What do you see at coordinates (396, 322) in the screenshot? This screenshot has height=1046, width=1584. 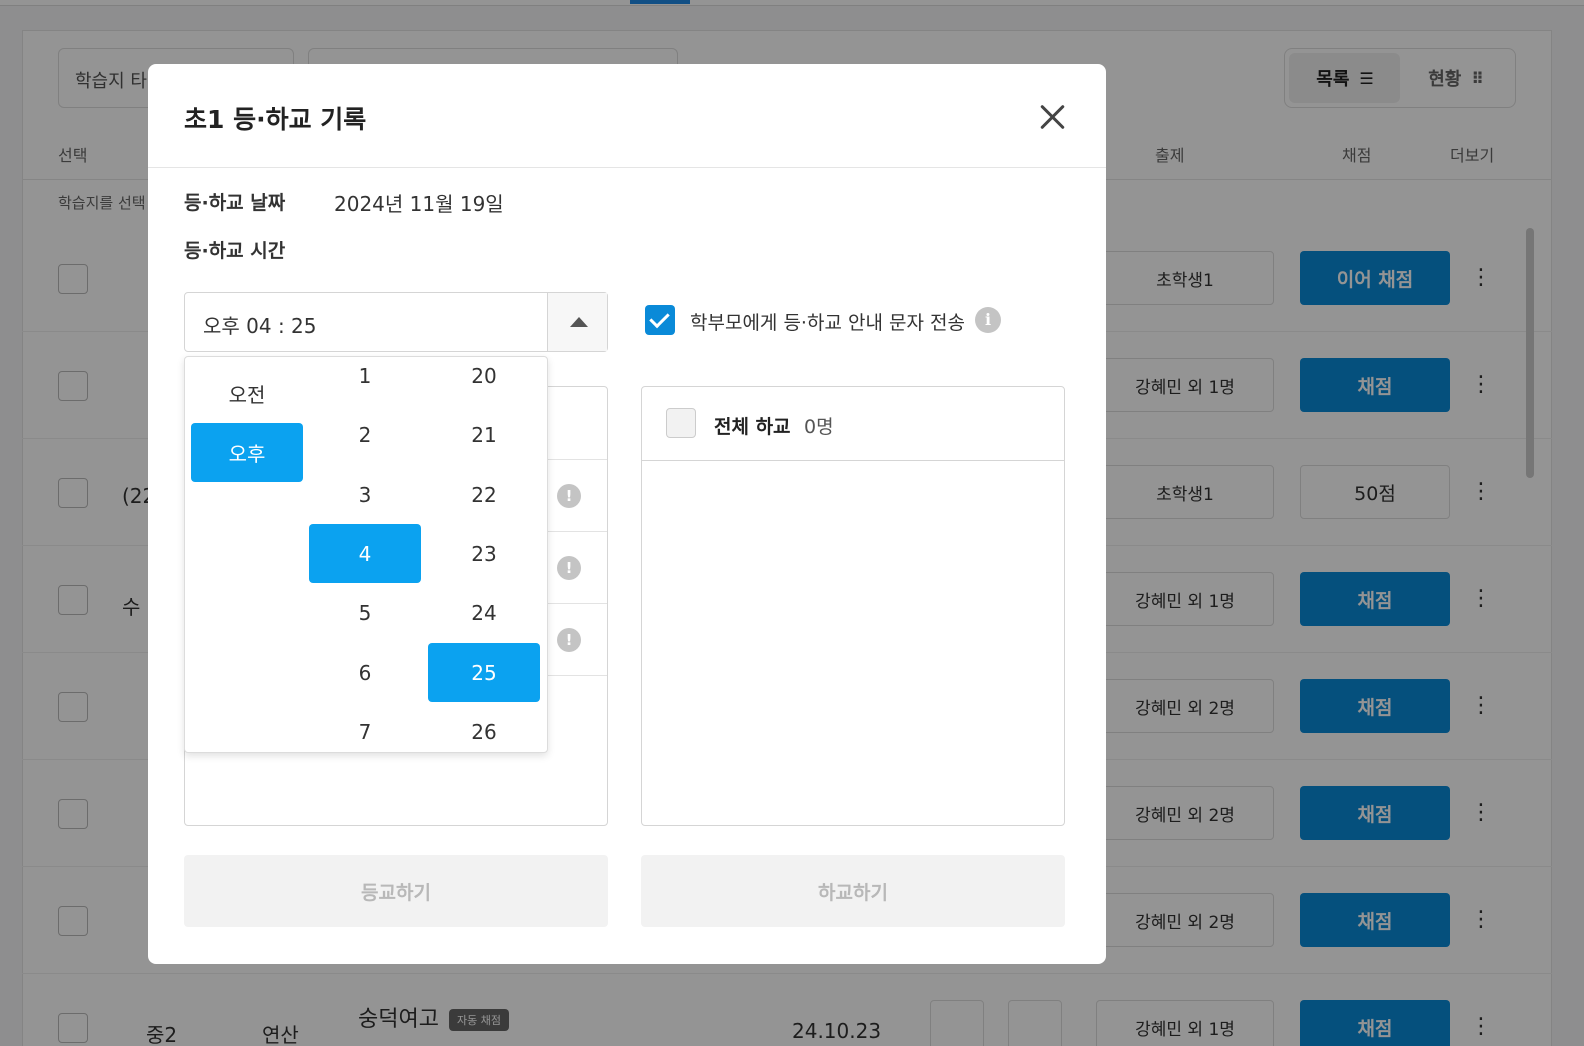 I see `time-select: 오후 04 : 25` at bounding box center [396, 322].